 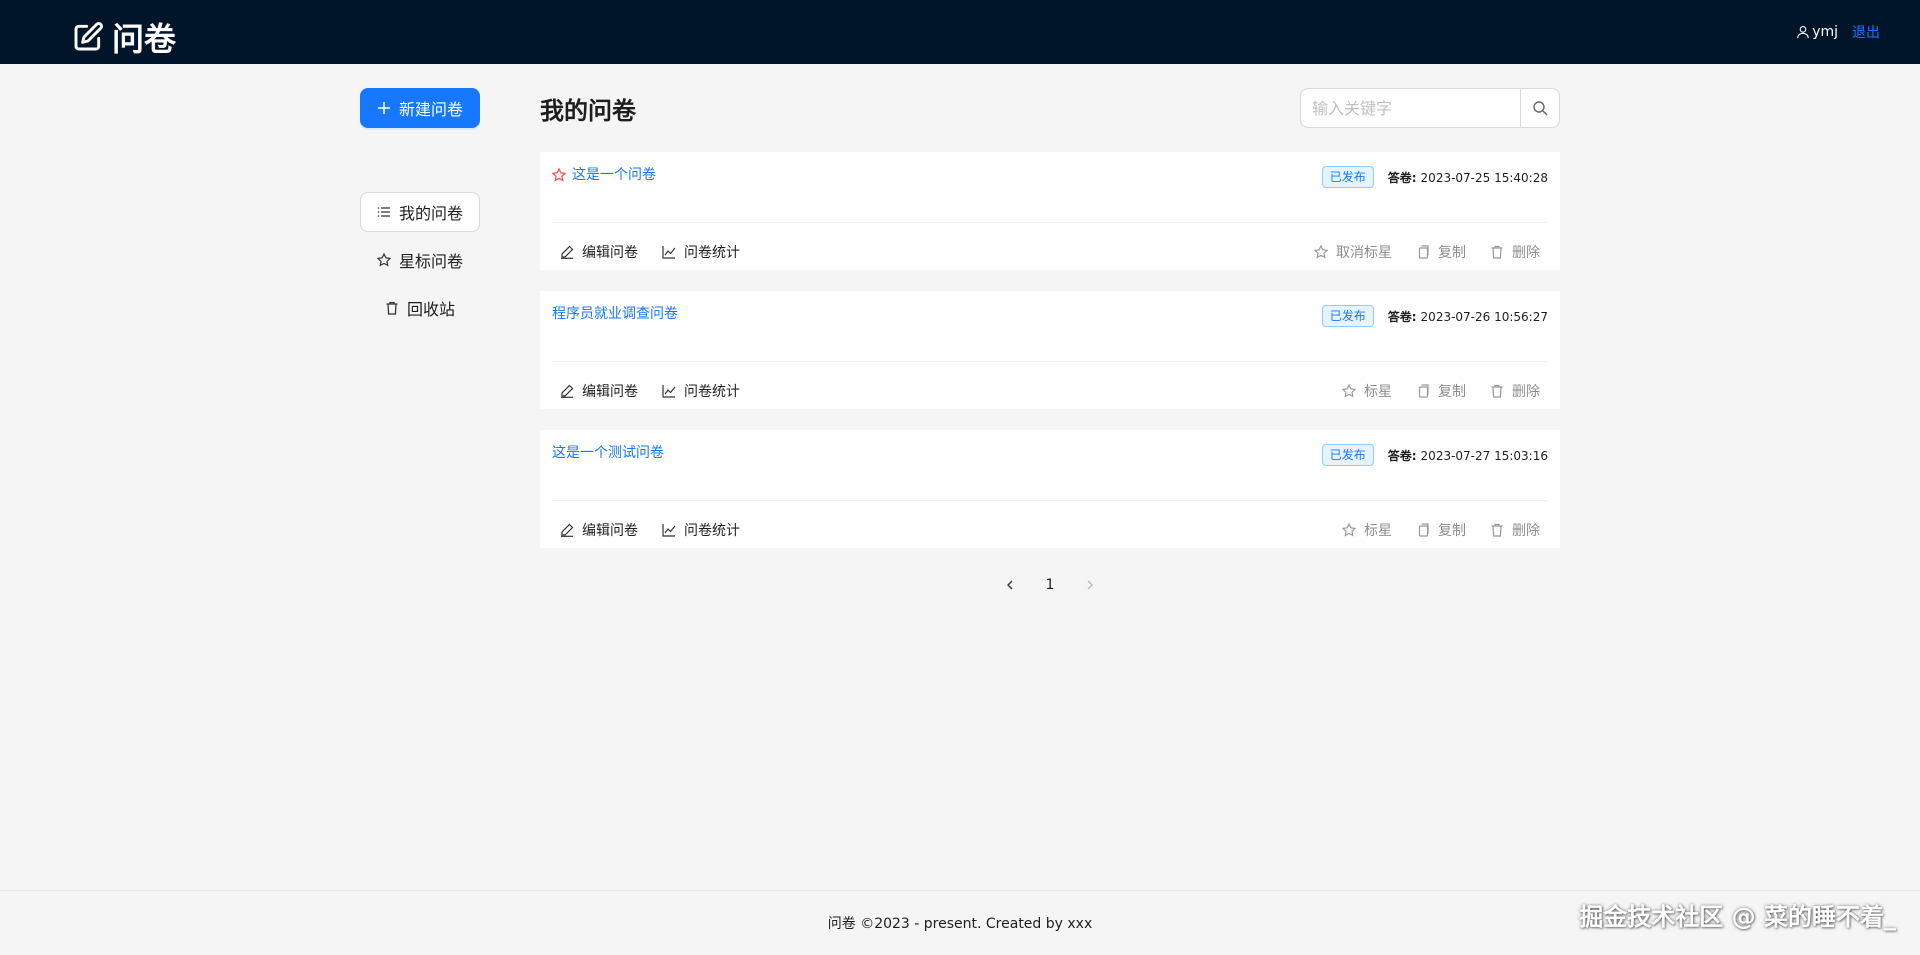 I want to click on user-name: ymj, so click(x=1825, y=32).